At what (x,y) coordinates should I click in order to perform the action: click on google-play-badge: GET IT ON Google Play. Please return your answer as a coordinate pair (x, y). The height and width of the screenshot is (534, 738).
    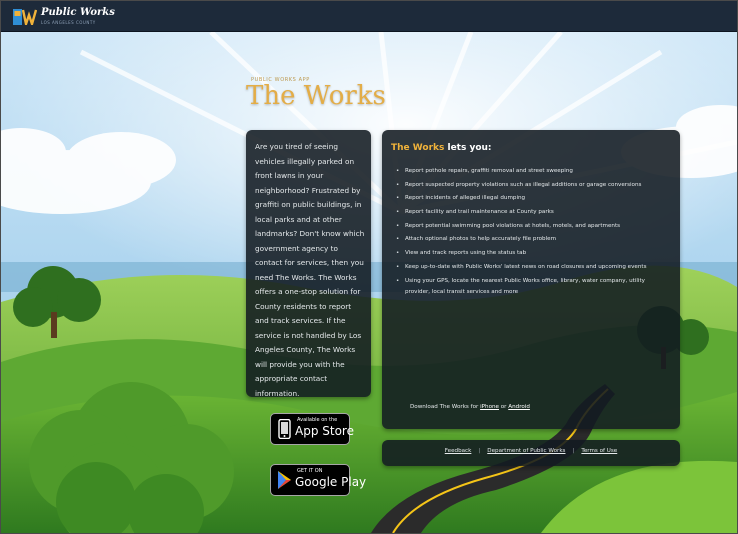
    Looking at the image, I should click on (318, 480).